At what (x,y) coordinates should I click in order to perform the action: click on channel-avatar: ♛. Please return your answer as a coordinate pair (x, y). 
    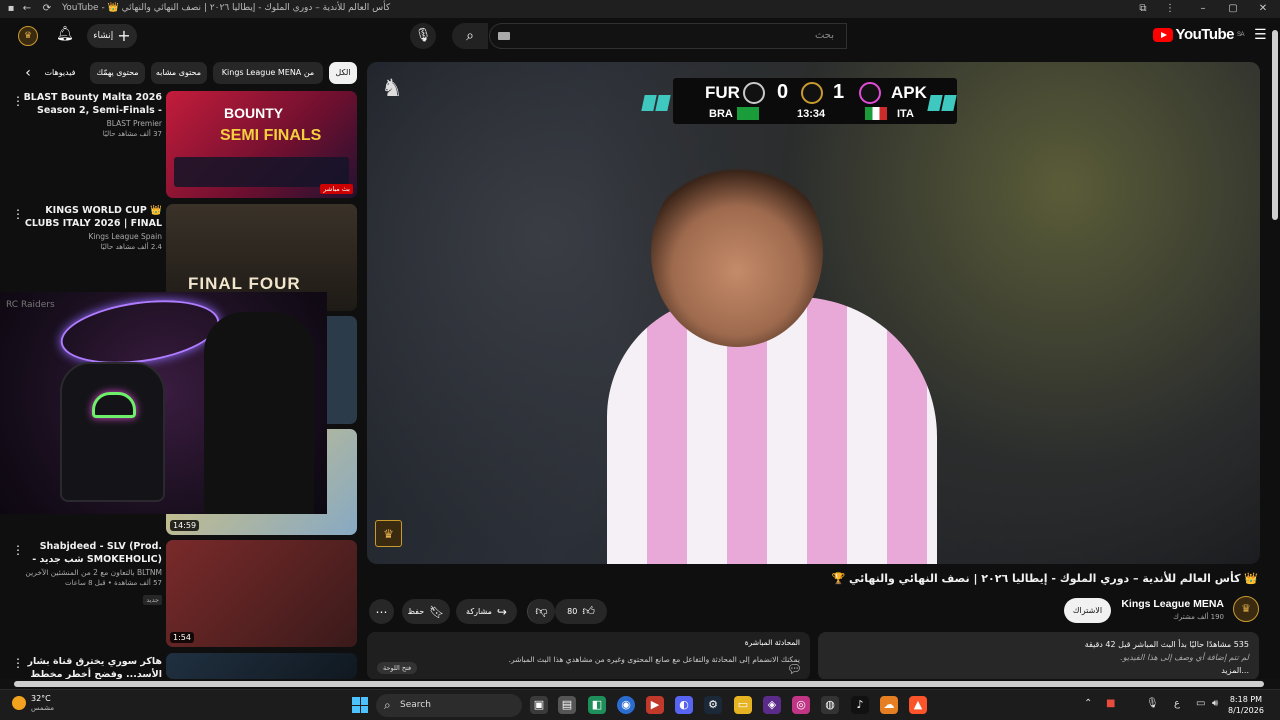
    Looking at the image, I should click on (1246, 609).